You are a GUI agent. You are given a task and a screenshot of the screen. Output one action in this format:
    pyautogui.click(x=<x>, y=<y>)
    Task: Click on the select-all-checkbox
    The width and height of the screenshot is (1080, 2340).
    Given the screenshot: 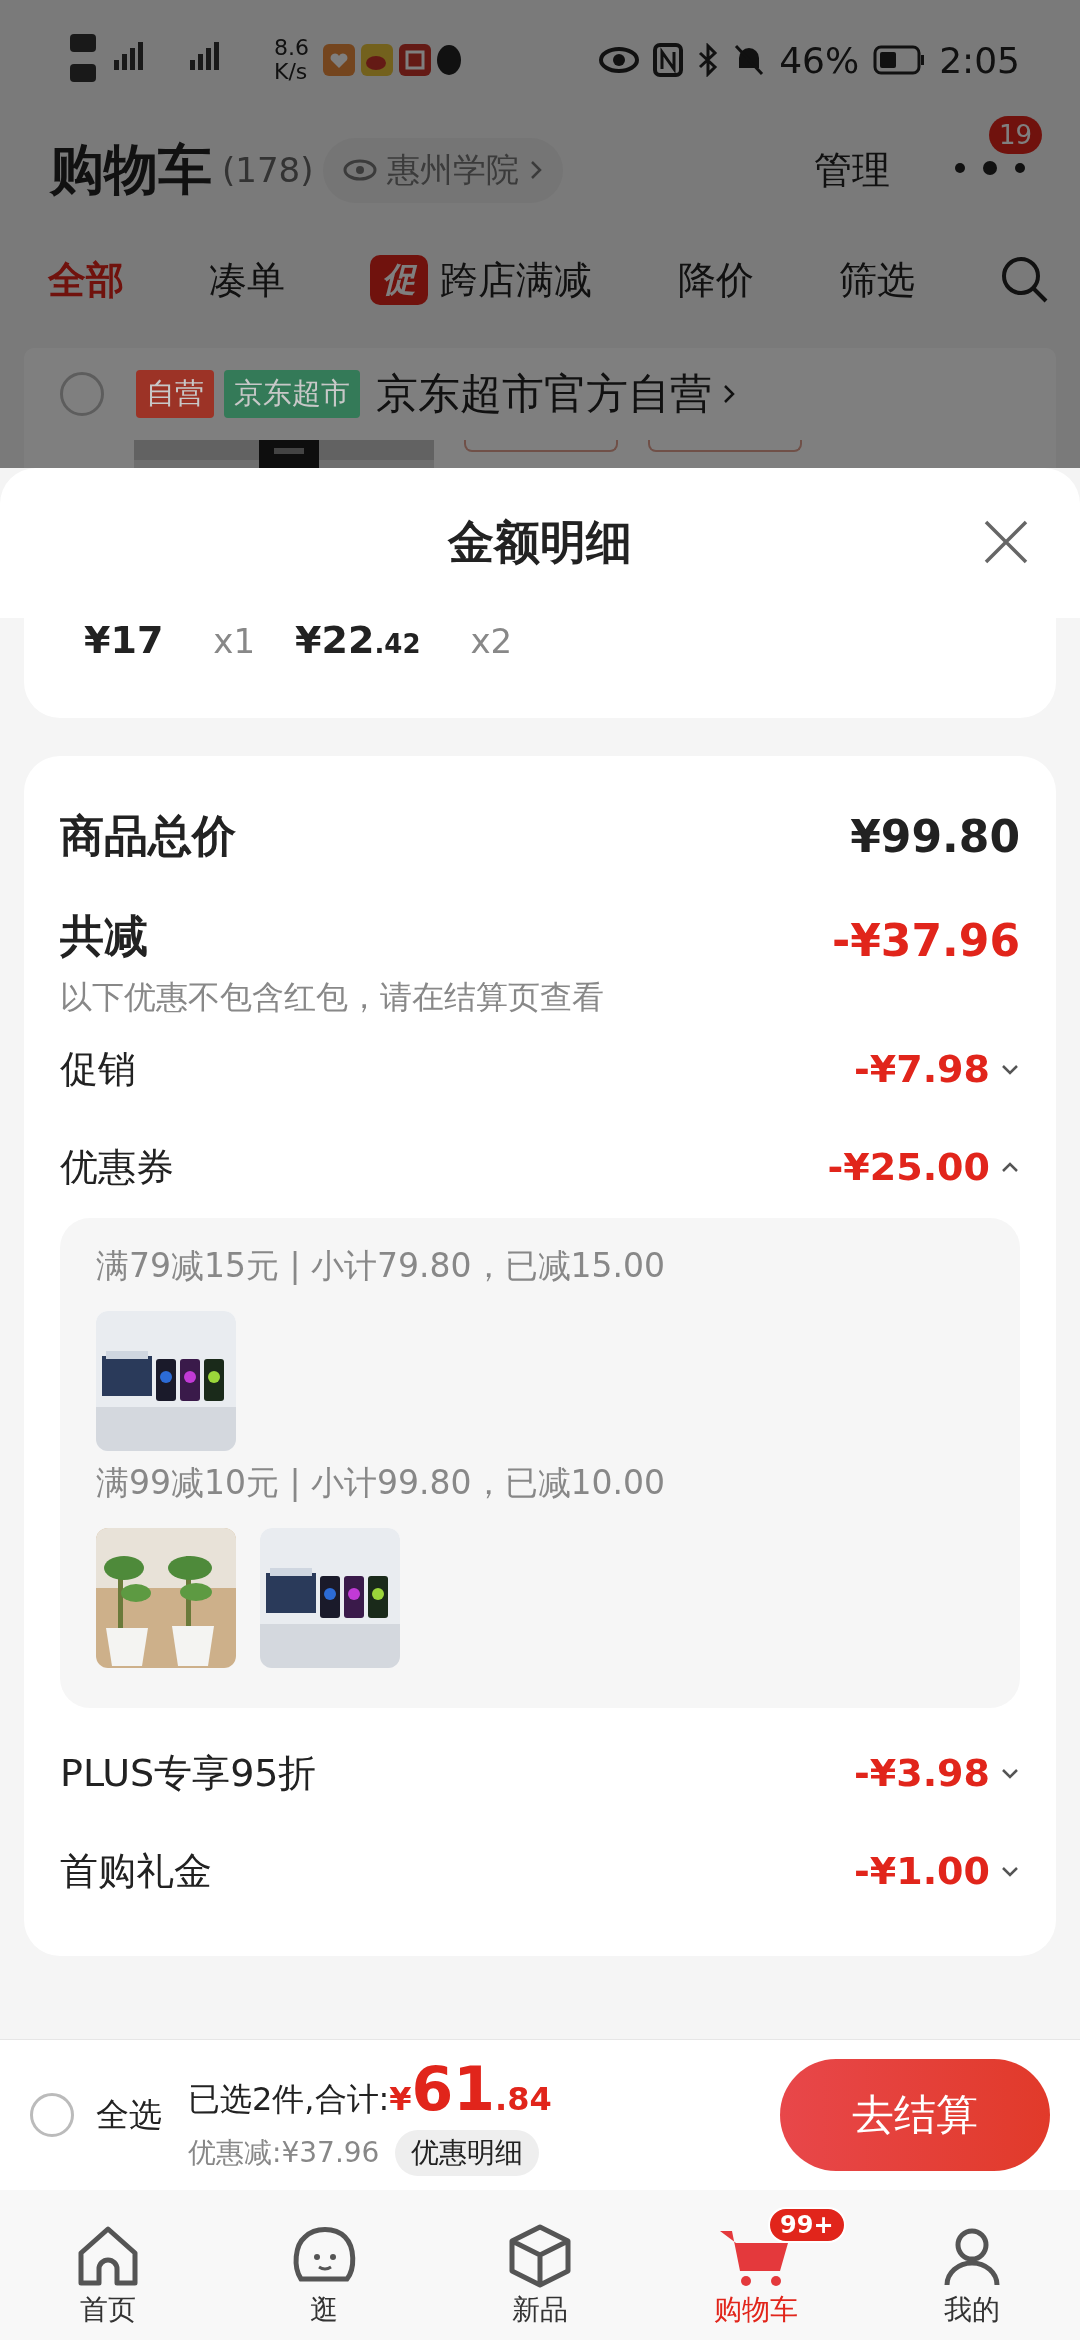 What is the action you would take?
    pyautogui.click(x=52, y=2115)
    